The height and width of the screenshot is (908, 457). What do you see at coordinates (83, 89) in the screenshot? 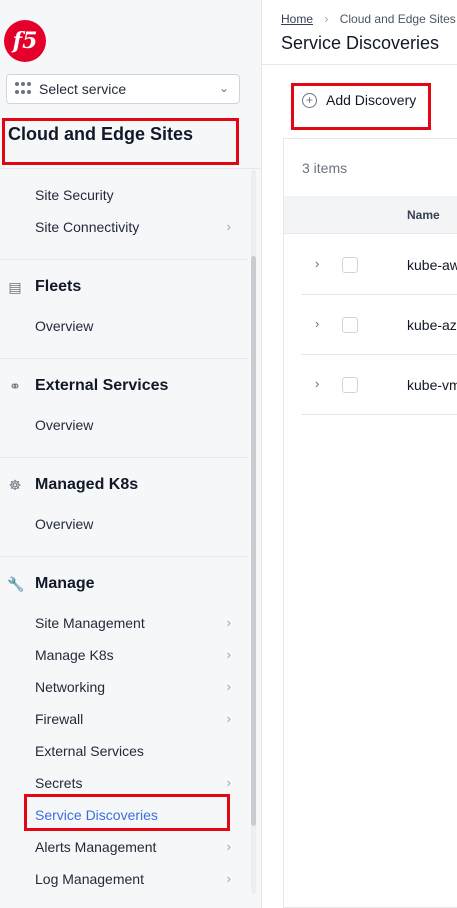
I see `select-service-label: Select service` at bounding box center [83, 89].